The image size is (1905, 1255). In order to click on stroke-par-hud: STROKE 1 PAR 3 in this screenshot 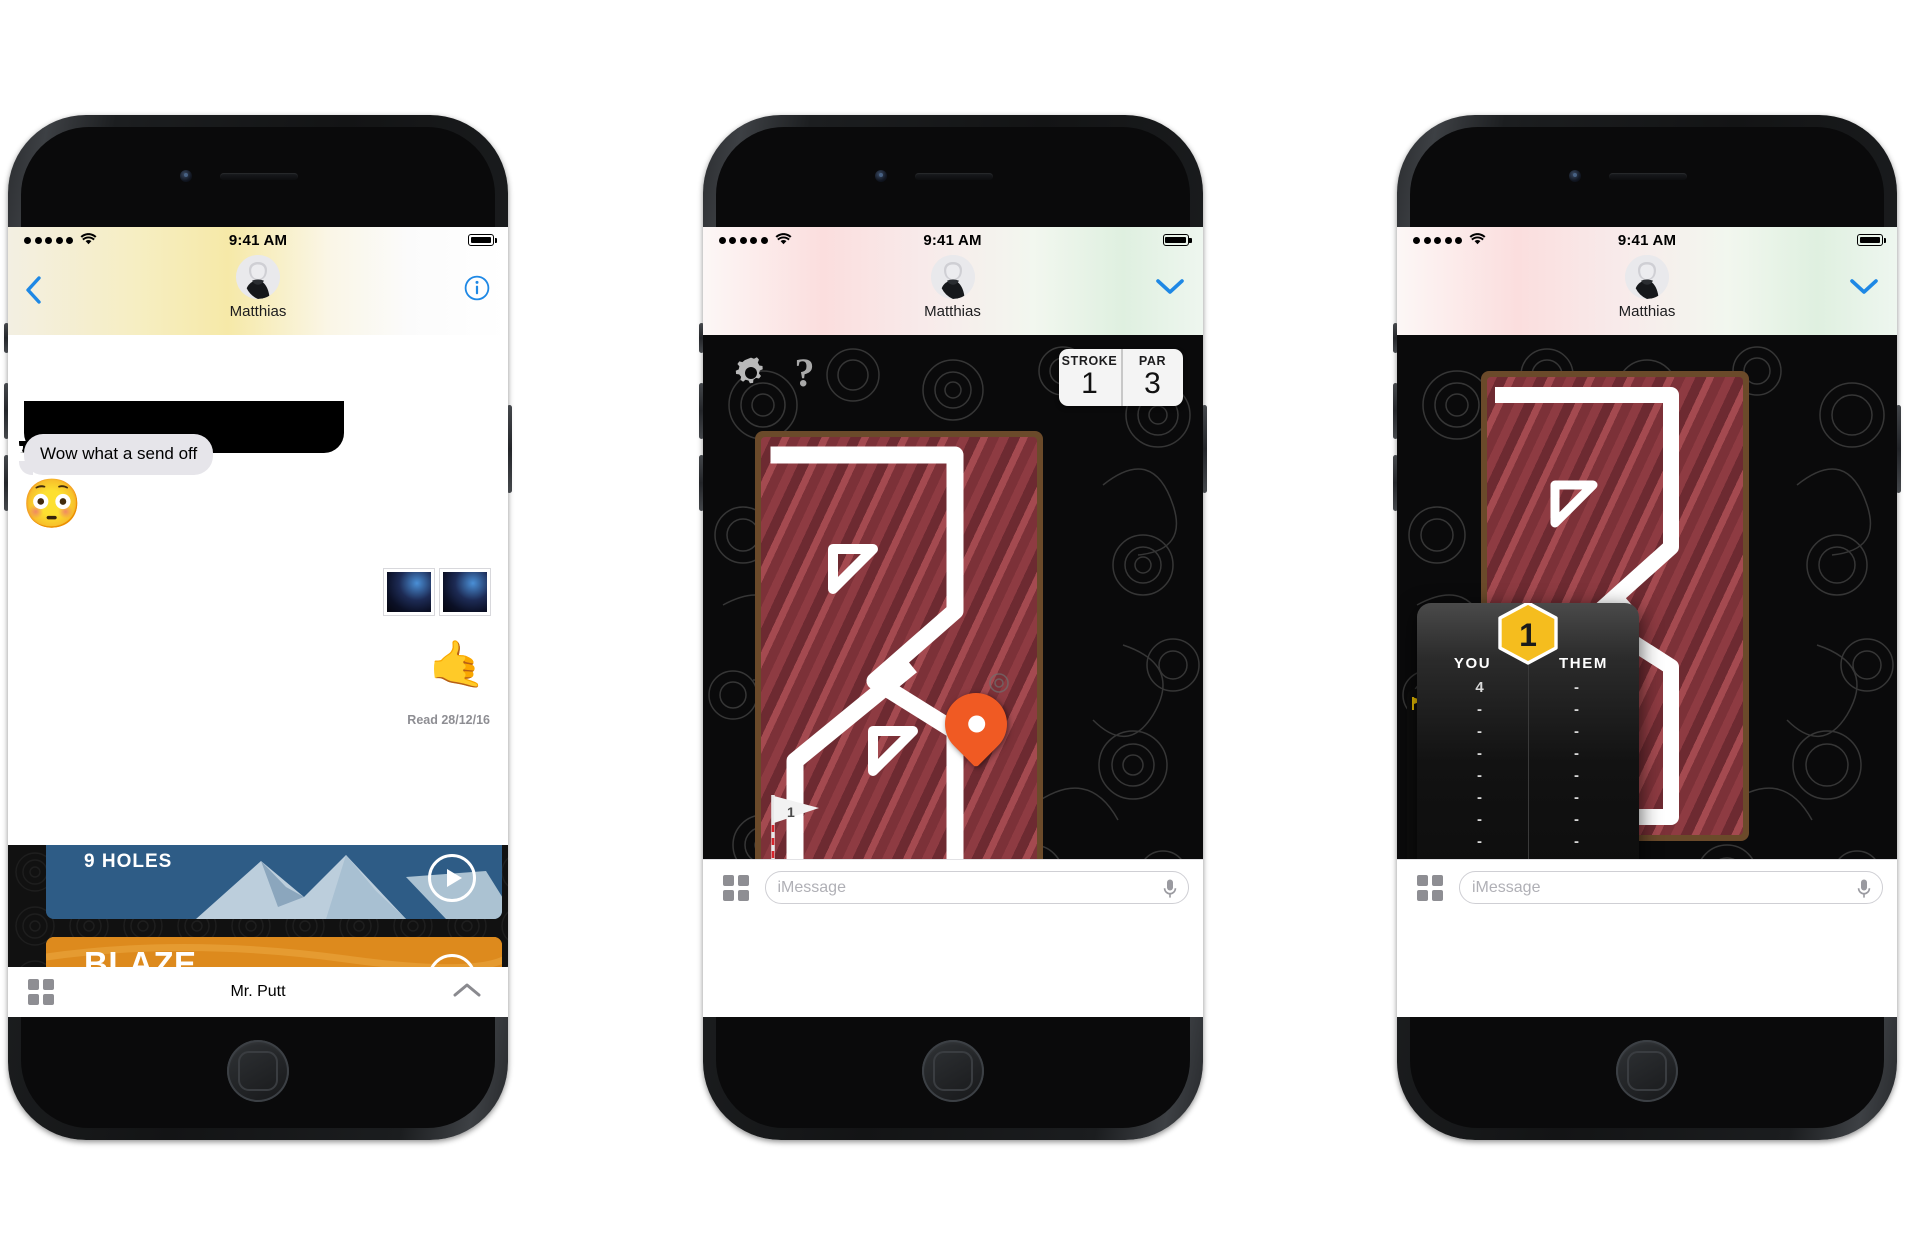, I will do `click(1120, 377)`.